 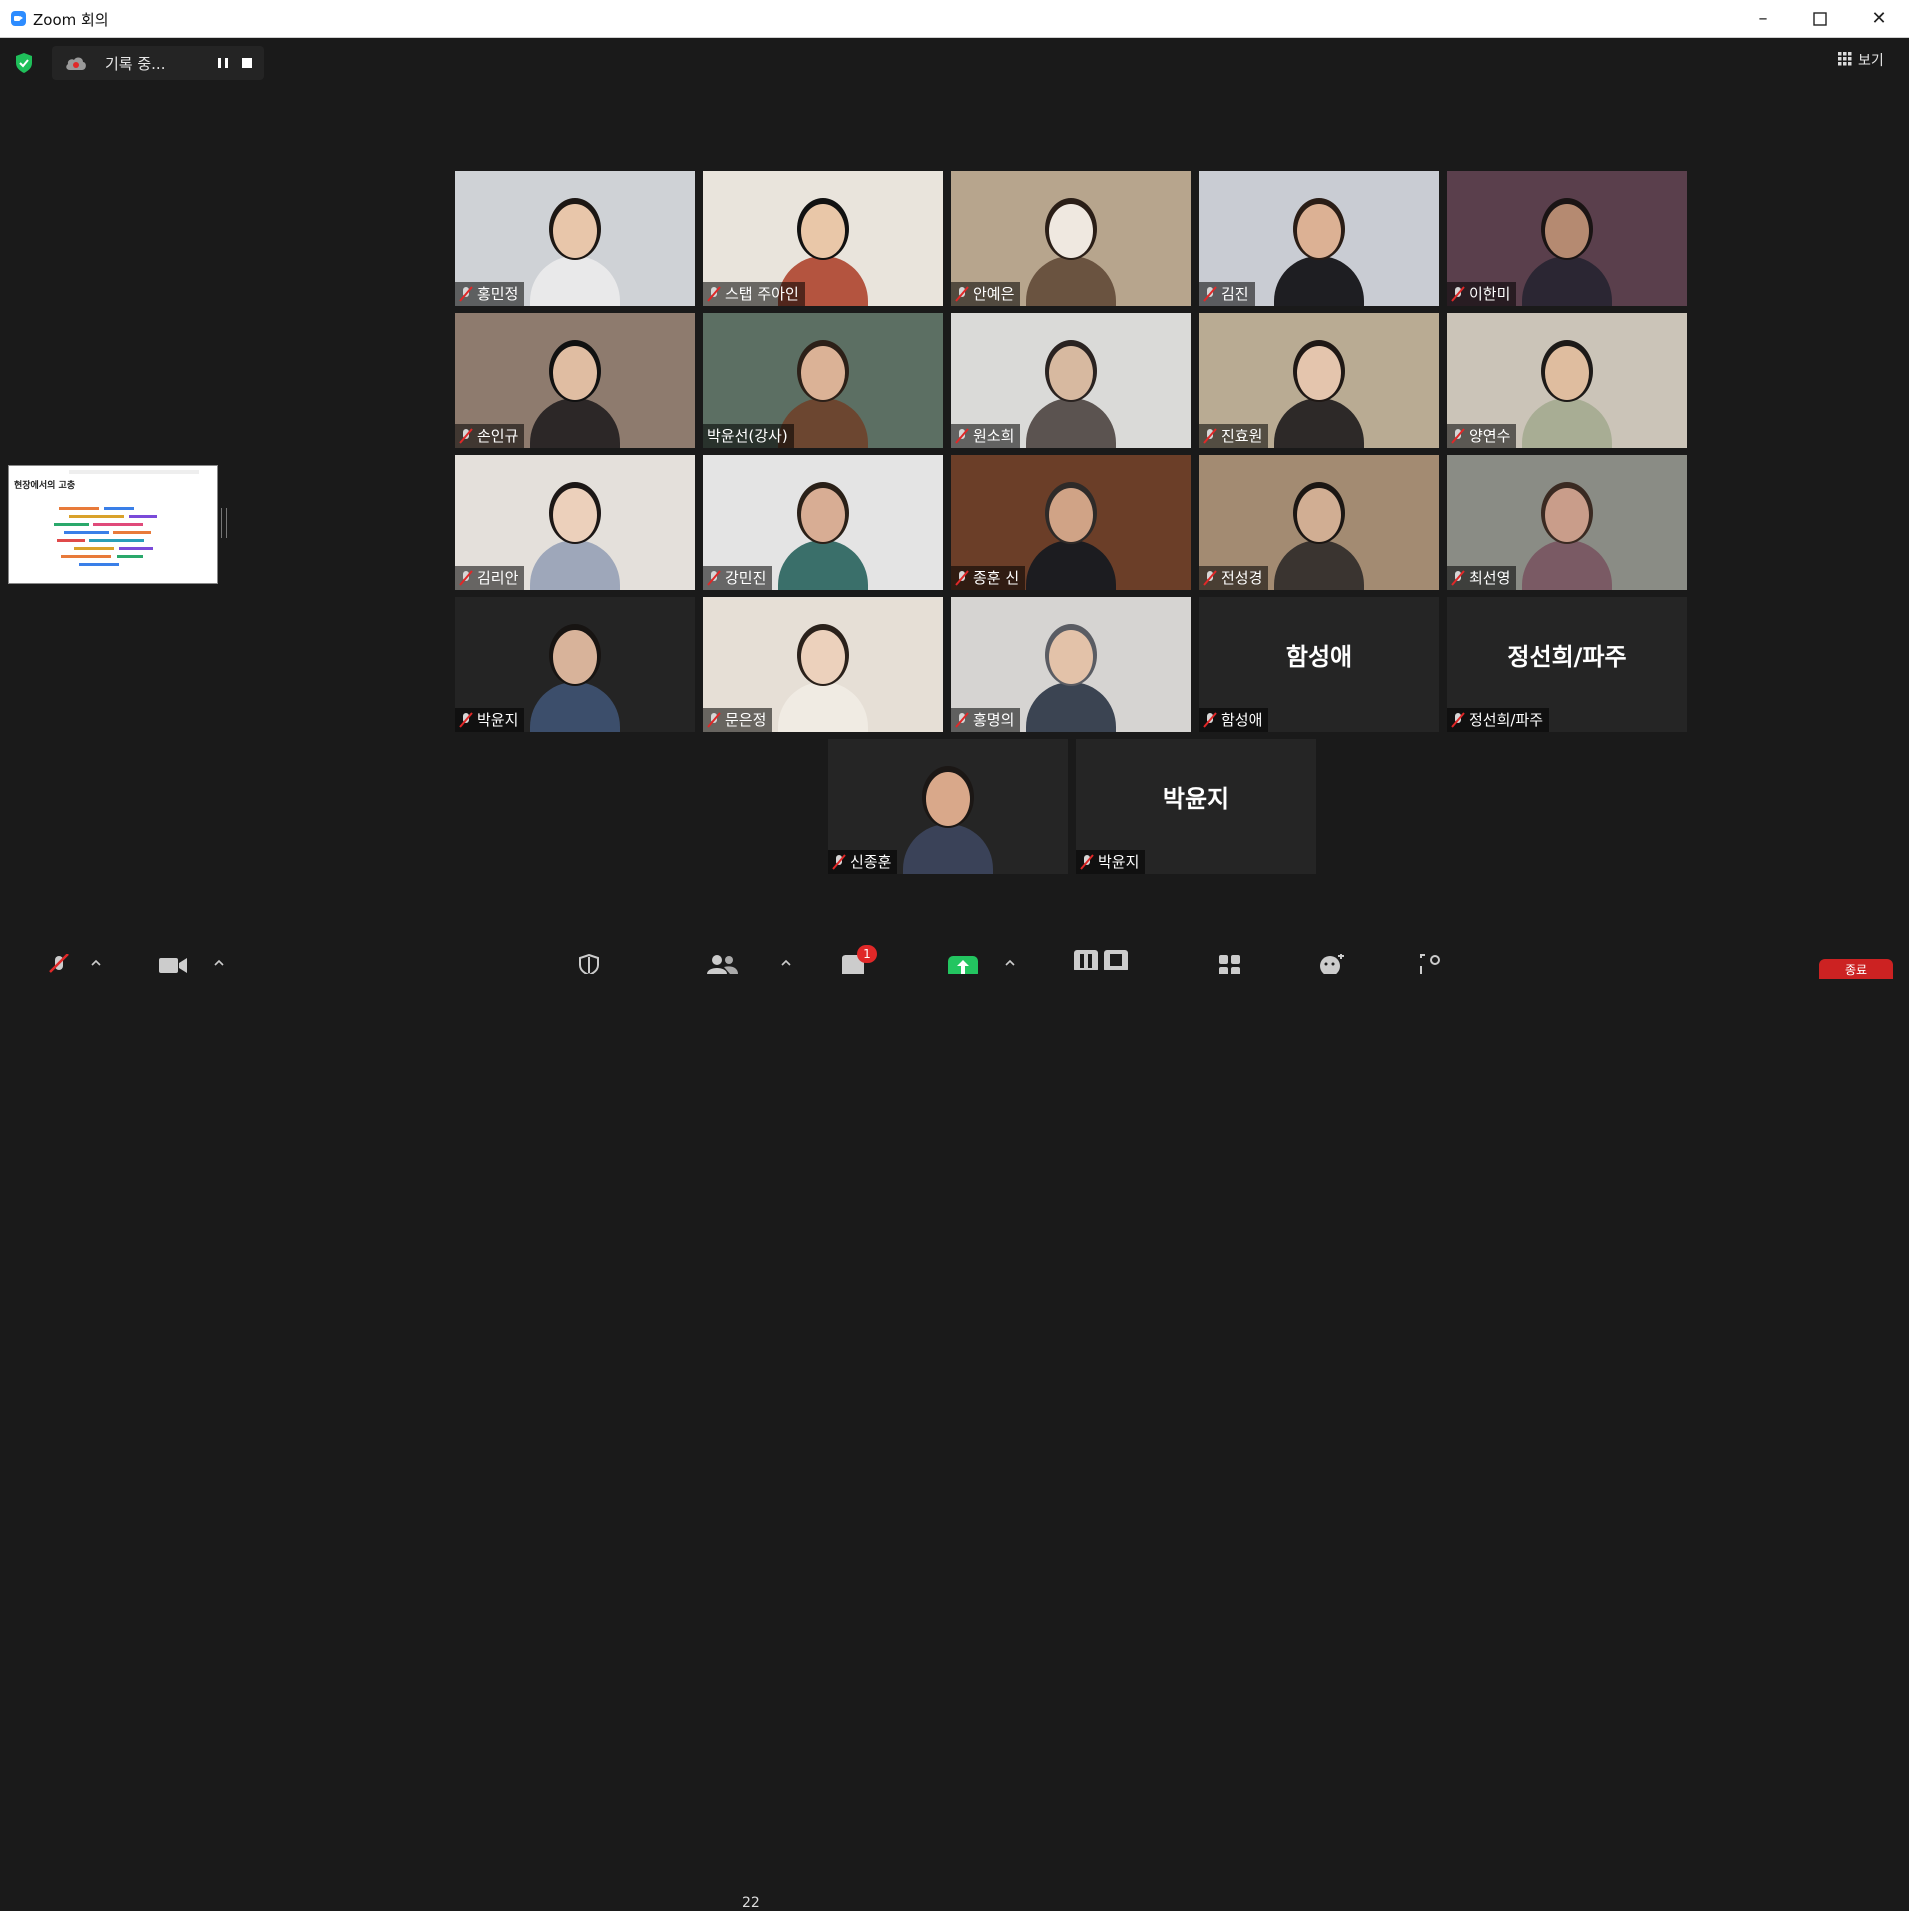 I want to click on participant-nameplate: 신종훈, so click(x=863, y=862).